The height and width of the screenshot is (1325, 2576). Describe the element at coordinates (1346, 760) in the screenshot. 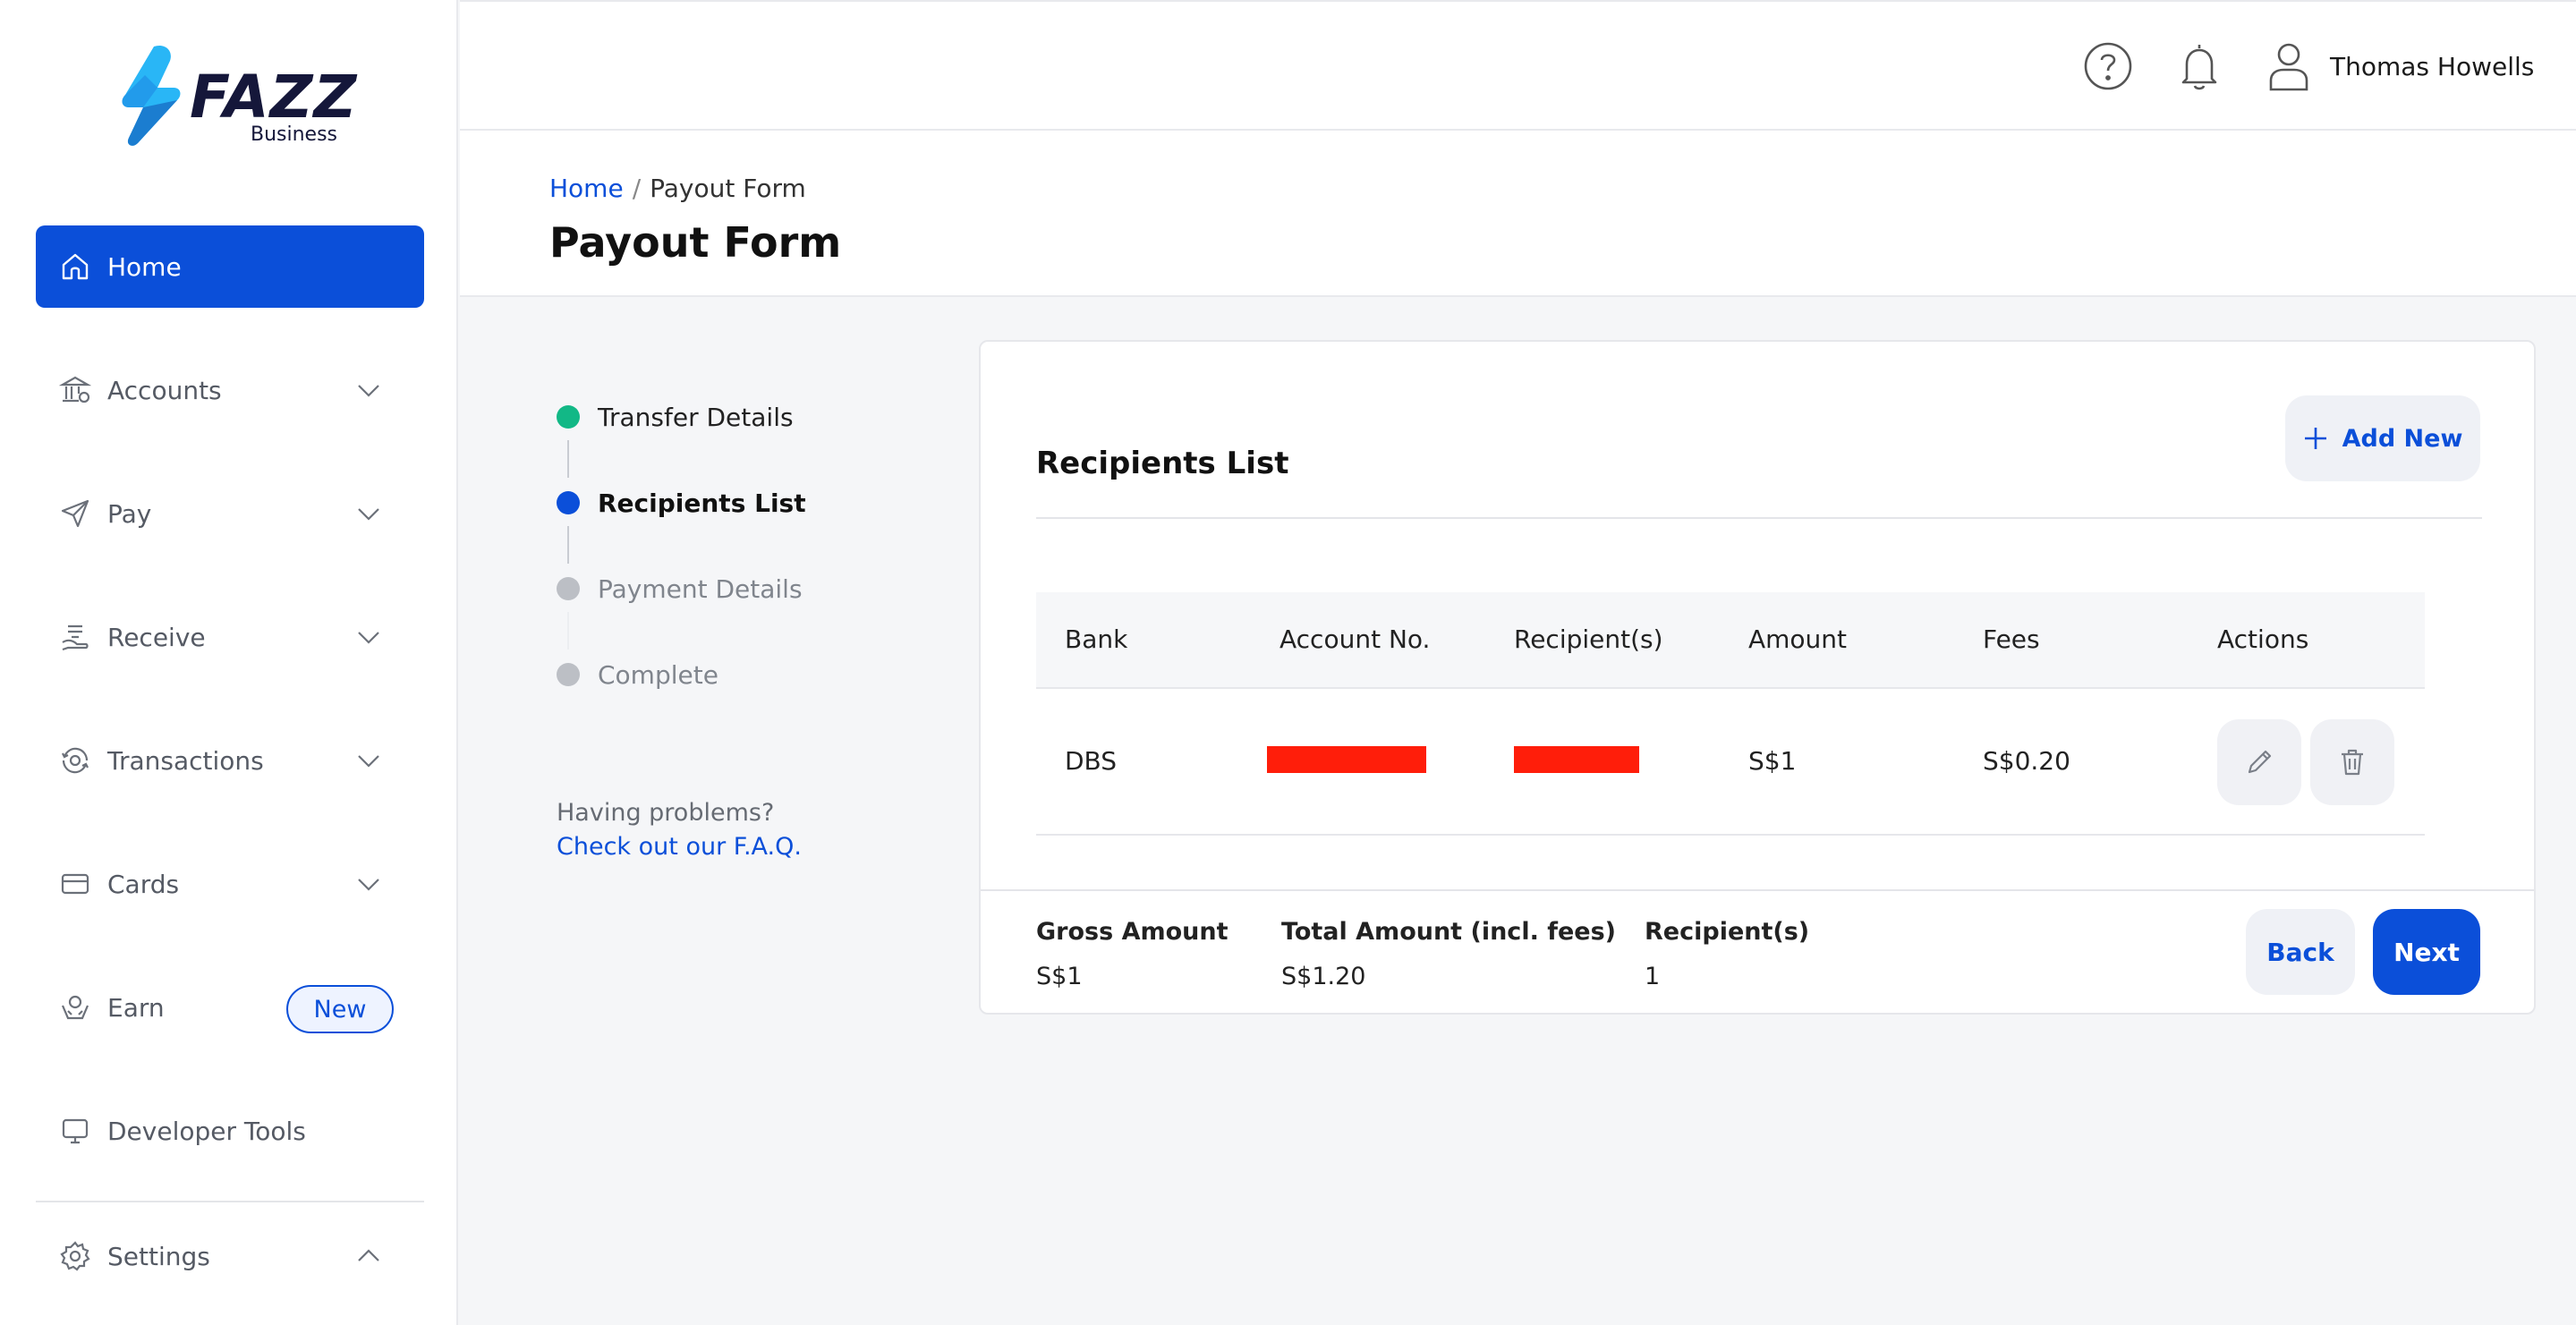

I see `redacted-account-number` at that location.